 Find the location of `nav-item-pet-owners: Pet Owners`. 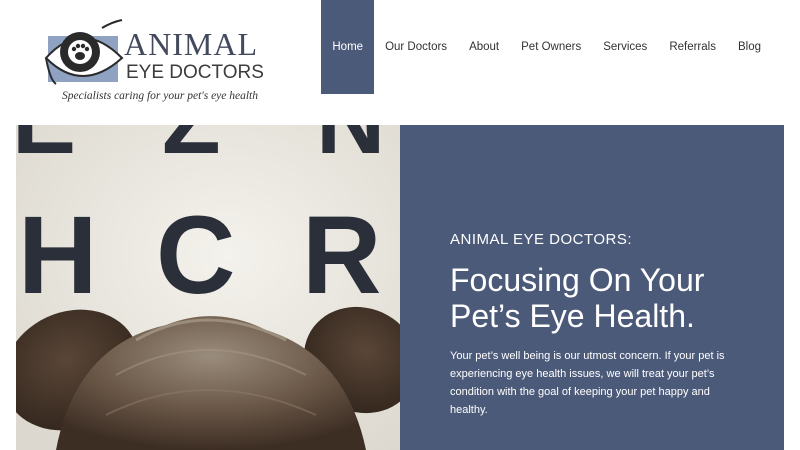

nav-item-pet-owners: Pet Owners is located at coordinates (551, 47).